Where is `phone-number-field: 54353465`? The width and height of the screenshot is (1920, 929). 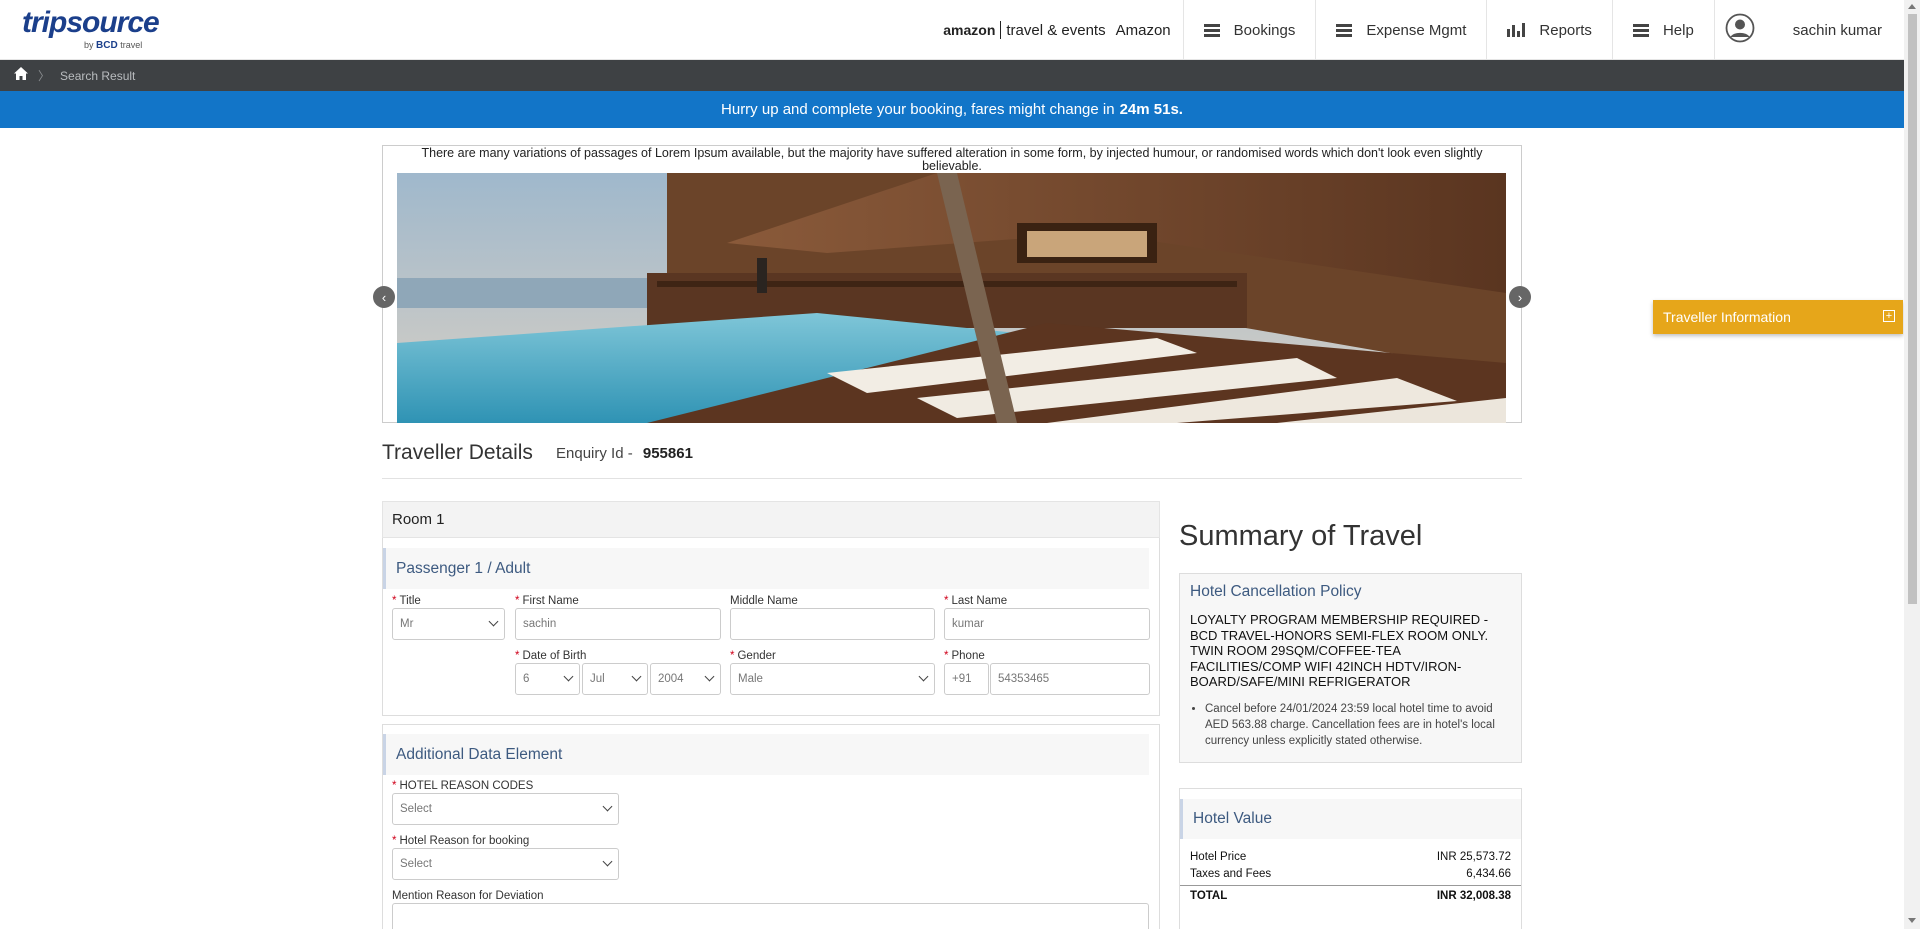
phone-number-field: 54353465 is located at coordinates (1070, 679).